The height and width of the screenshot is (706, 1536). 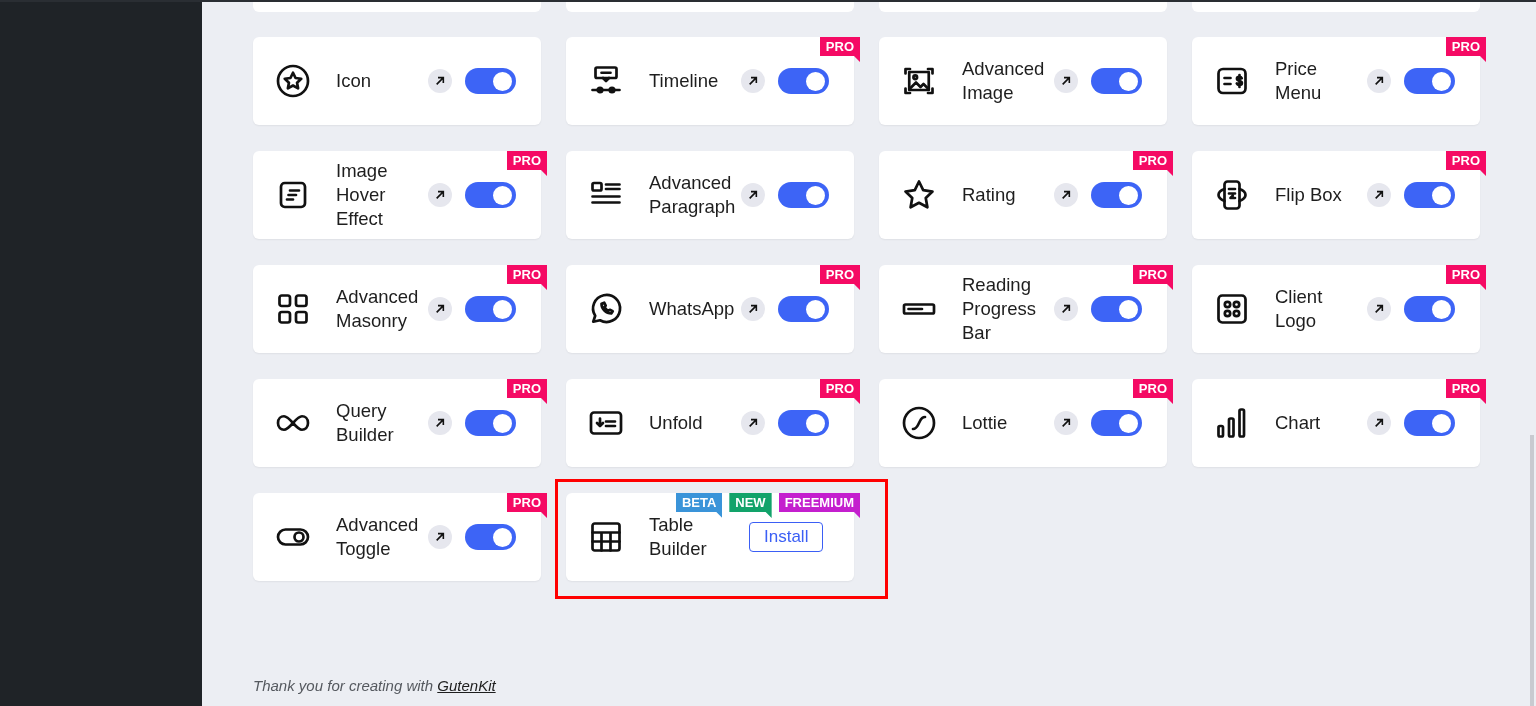 What do you see at coordinates (365, 423) in the screenshot?
I see `block-name: Query Builder` at bounding box center [365, 423].